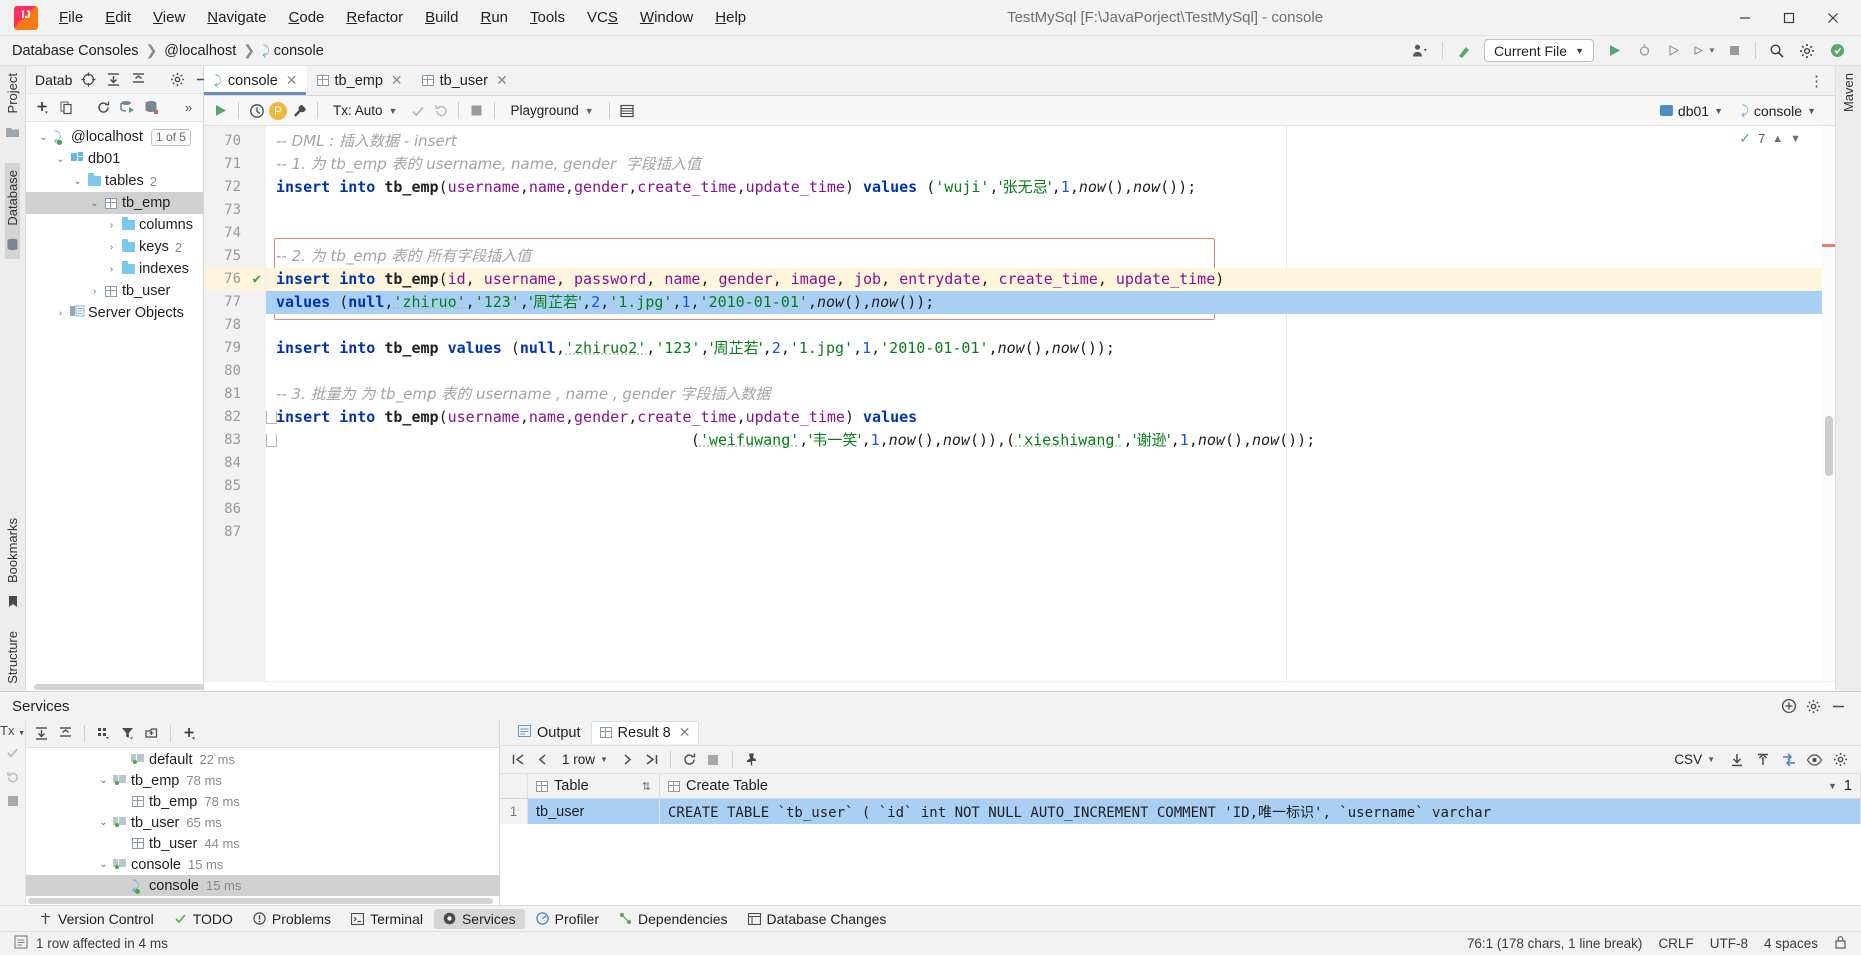 This screenshot has width=1861, height=955. Describe the element at coordinates (359, 80) in the screenshot. I see `tab-tb_emp: tb_emp ✕` at that location.